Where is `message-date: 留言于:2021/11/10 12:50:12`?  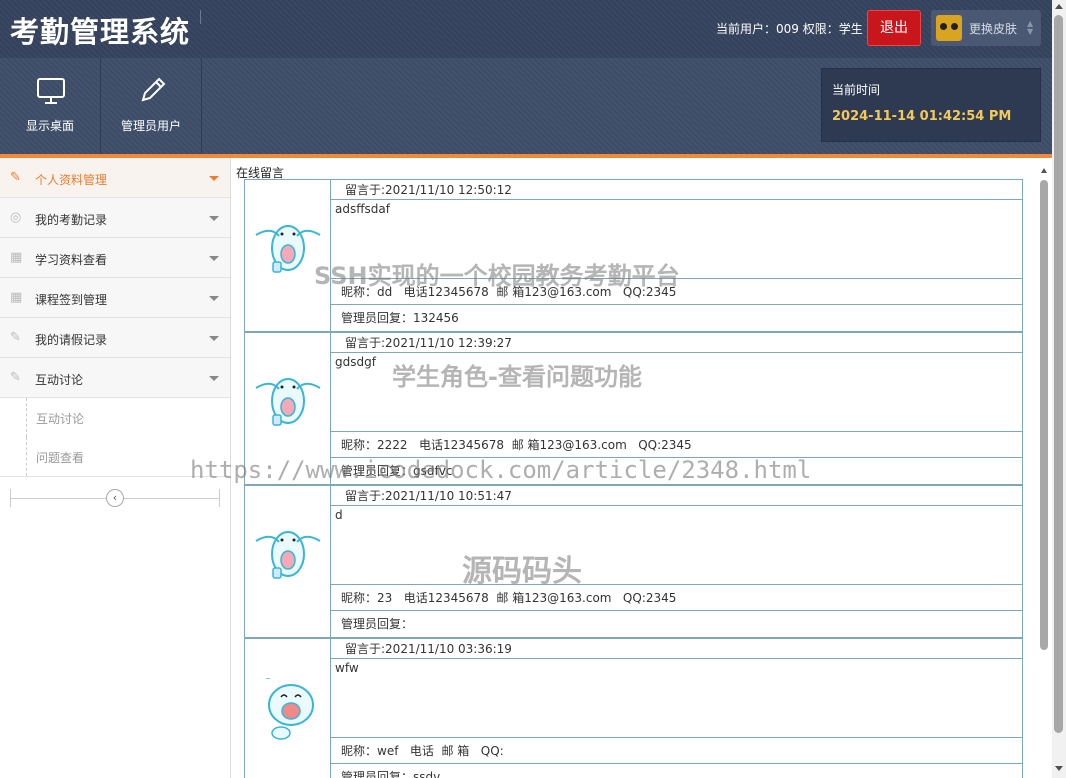
message-date: 留言于:2021/11/10 12:50:12 is located at coordinates (676, 190).